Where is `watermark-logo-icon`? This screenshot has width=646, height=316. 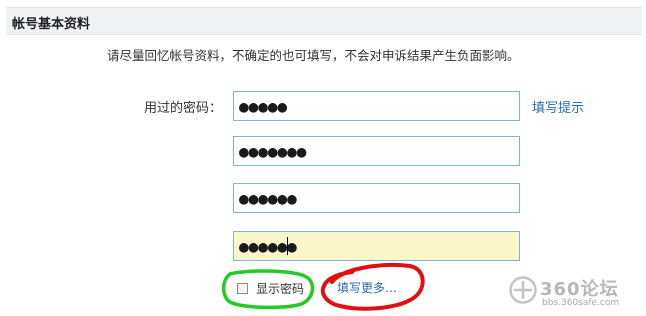 watermark-logo-icon is located at coordinates (523, 290).